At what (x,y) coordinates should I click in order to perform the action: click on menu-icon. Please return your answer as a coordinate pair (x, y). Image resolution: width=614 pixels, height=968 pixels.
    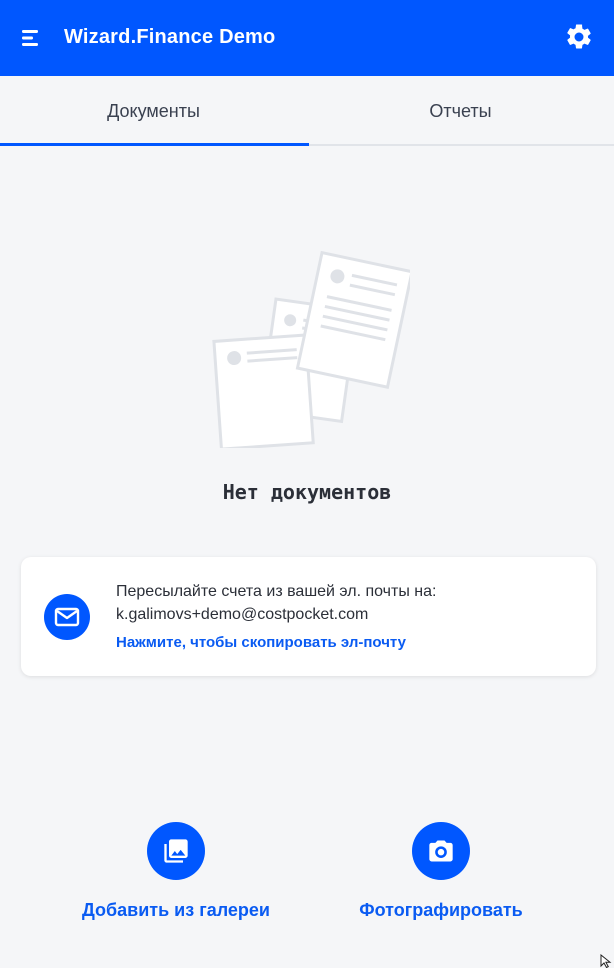
    Looking at the image, I should click on (30, 38).